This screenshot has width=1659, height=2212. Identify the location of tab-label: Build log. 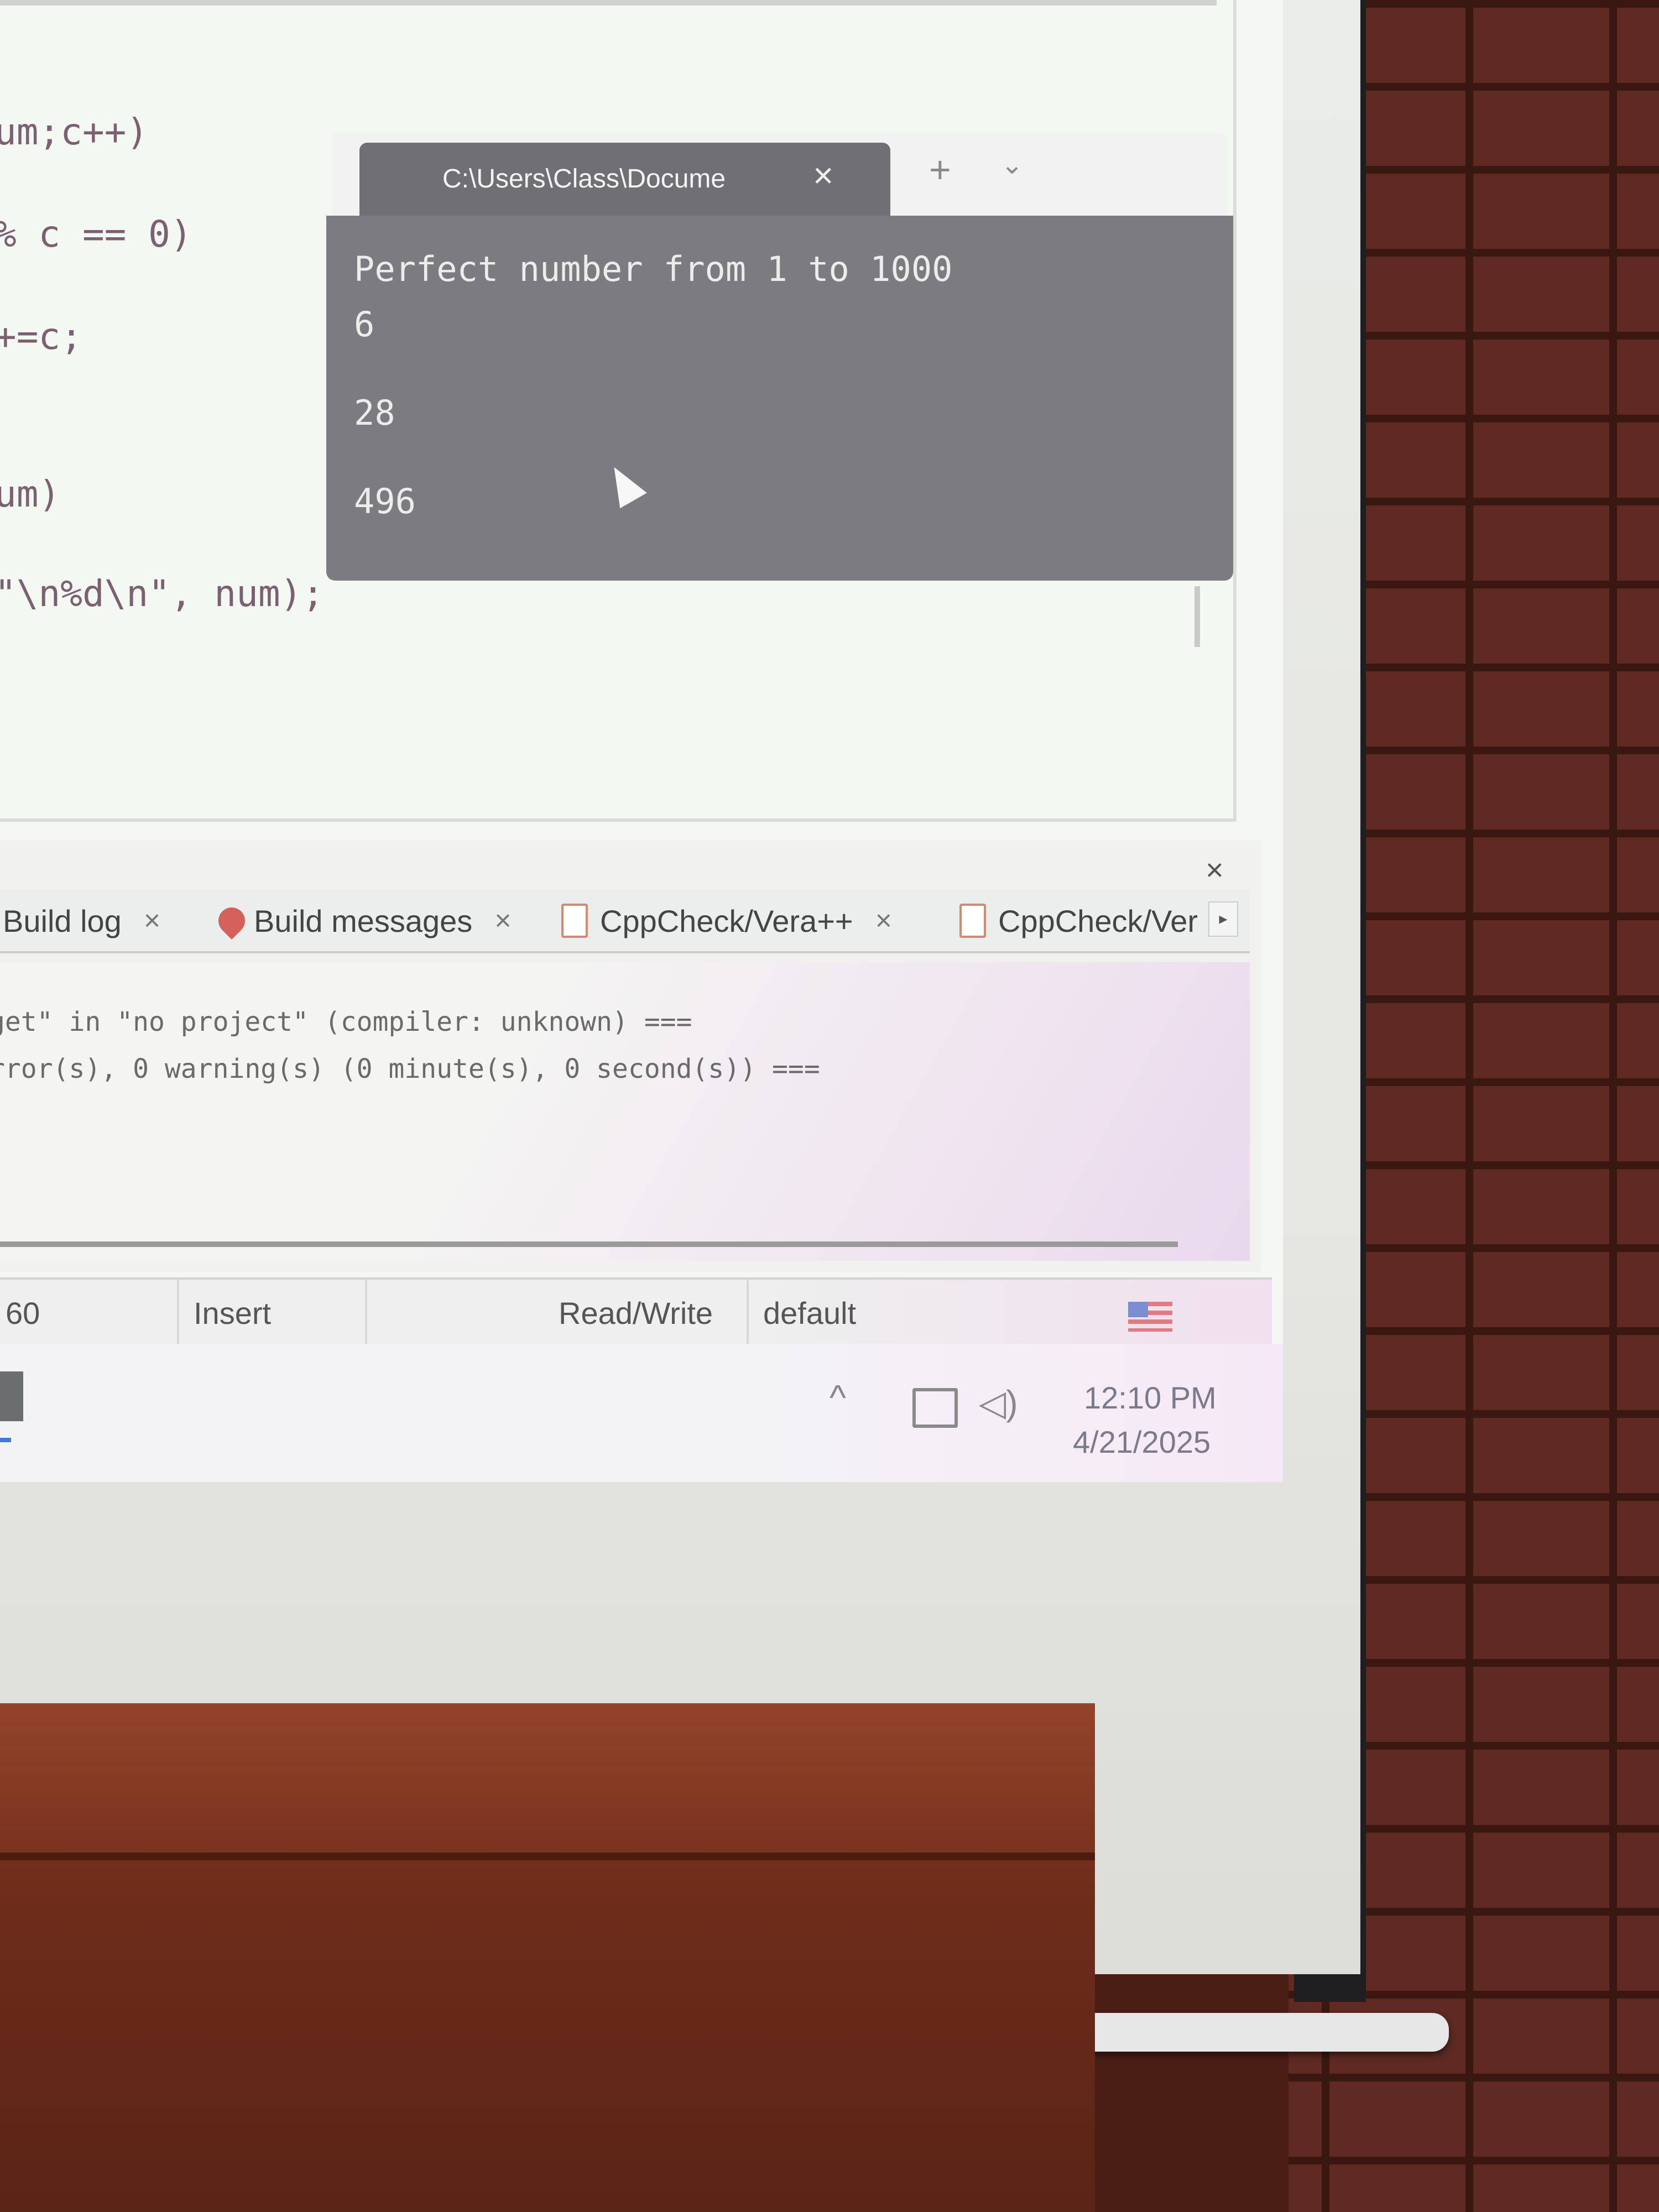
(63, 921).